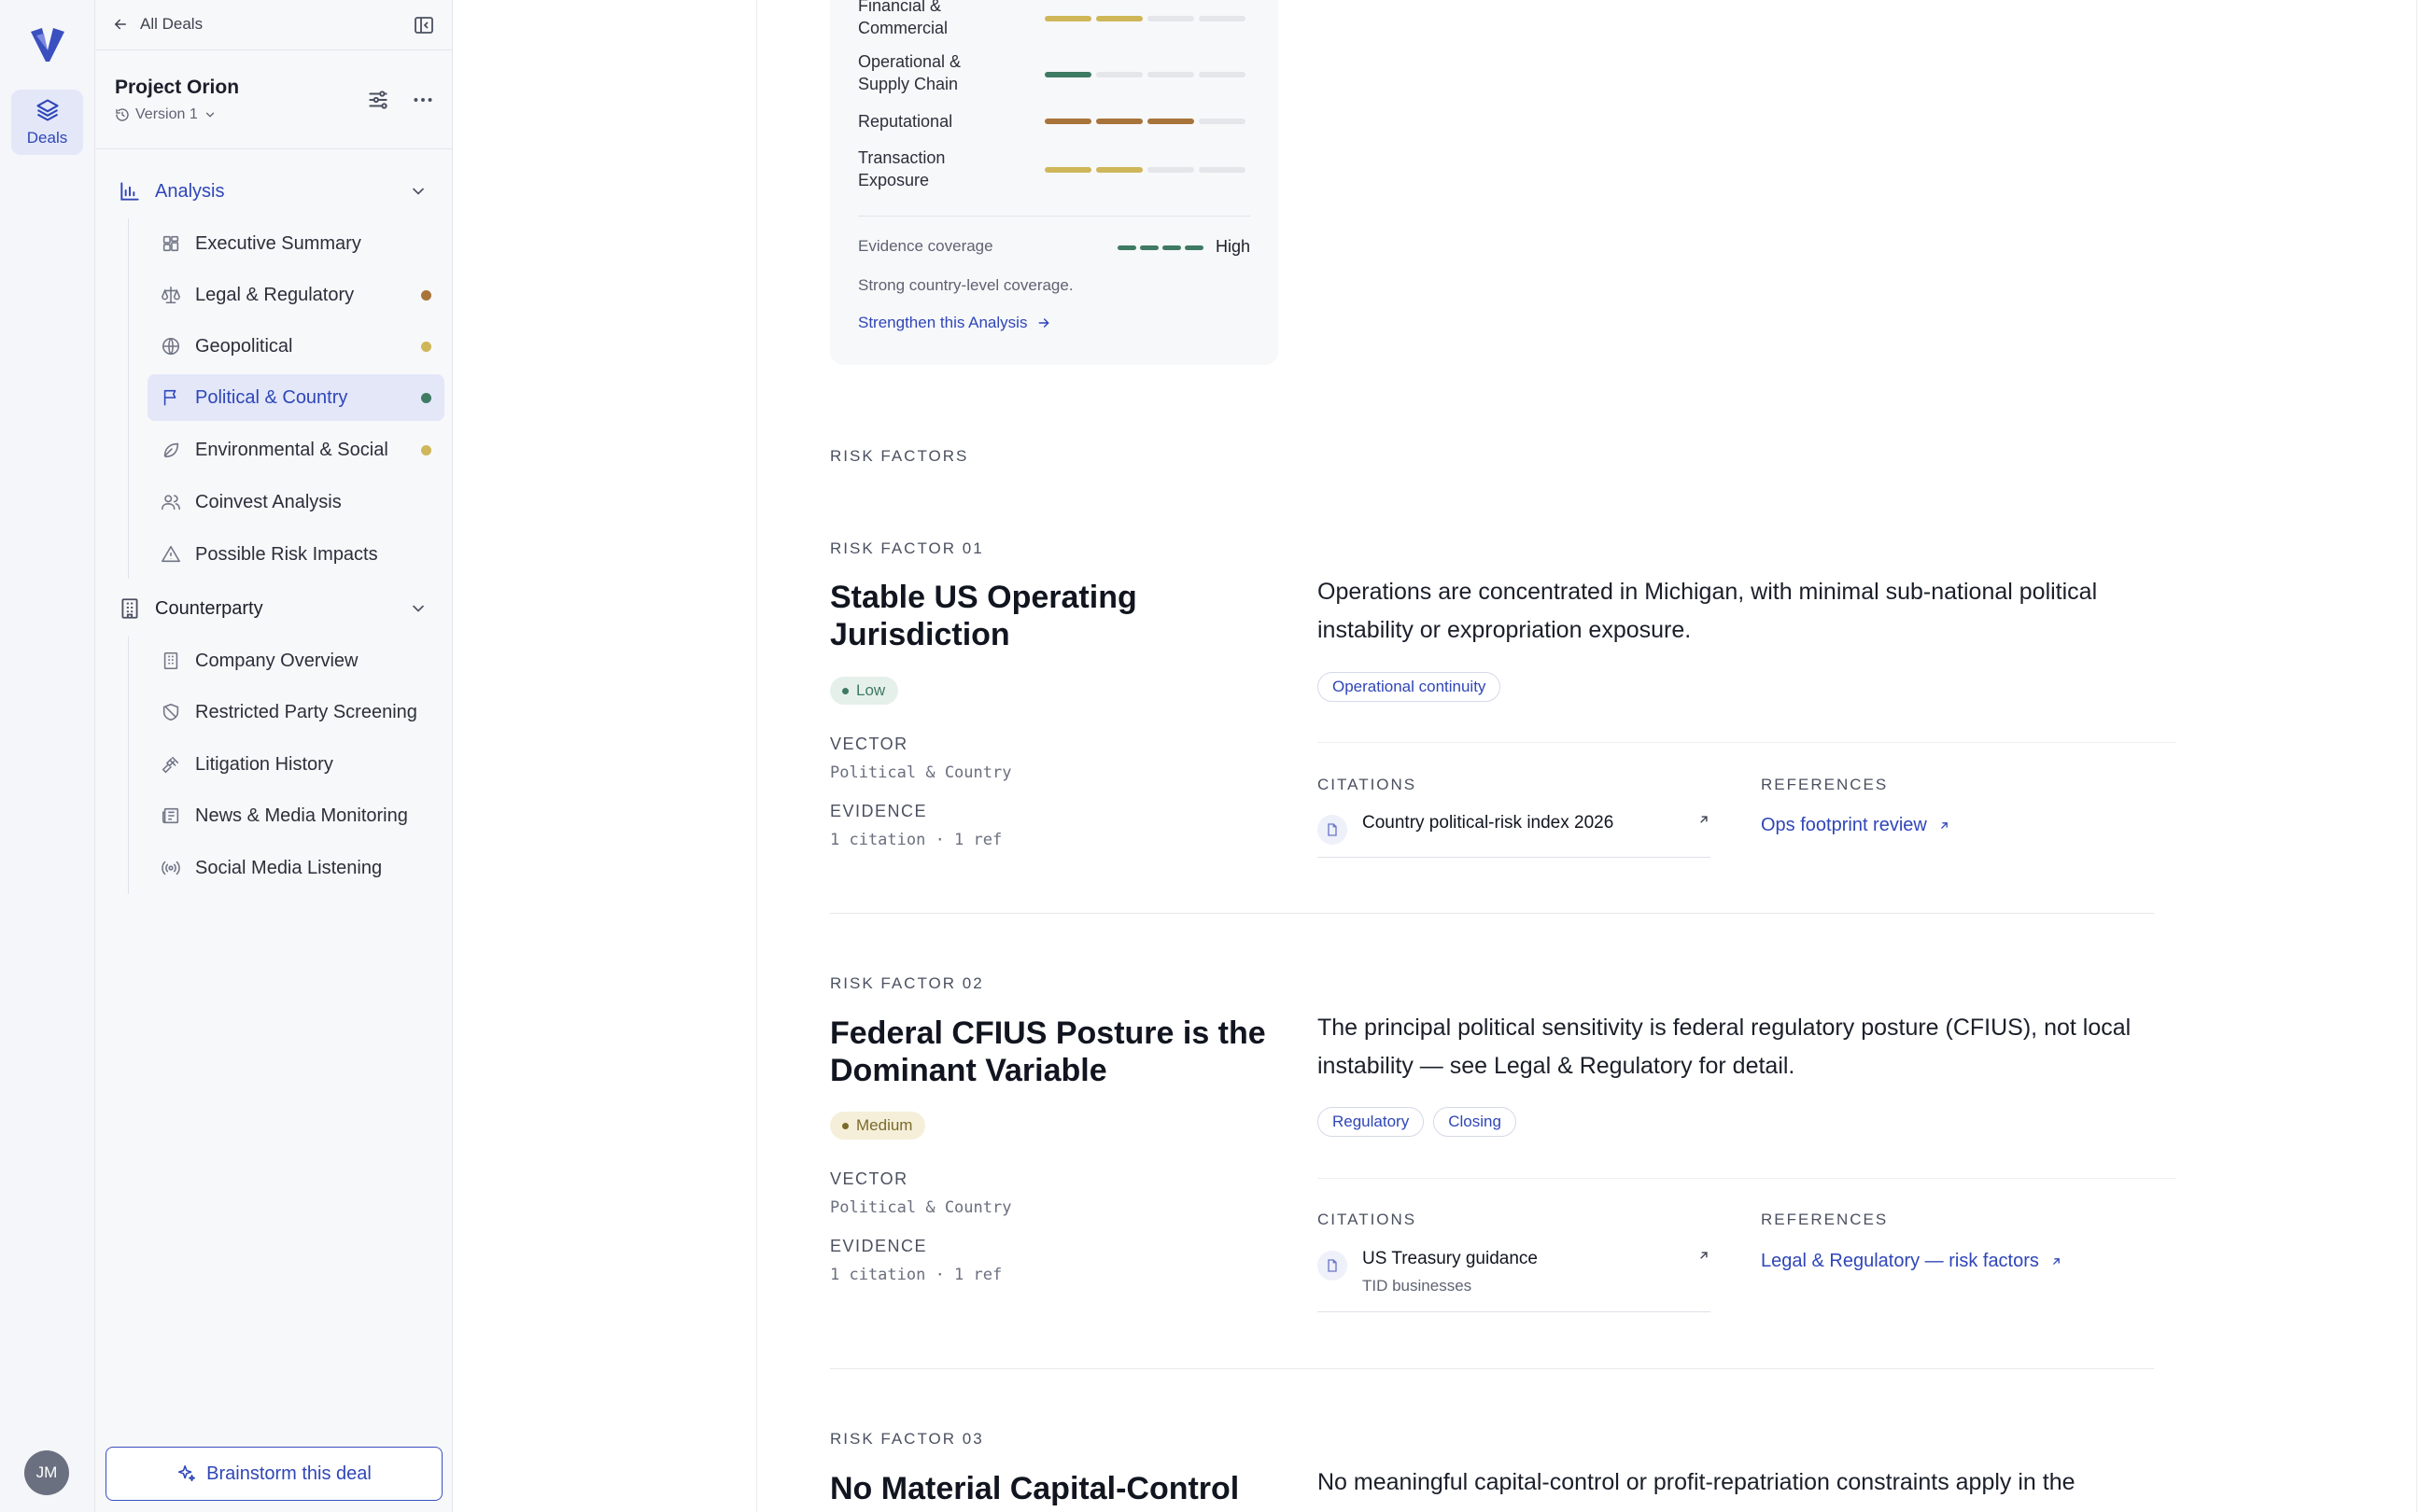 The image size is (2420, 1512). I want to click on version-selector: Version 1, so click(166, 114).